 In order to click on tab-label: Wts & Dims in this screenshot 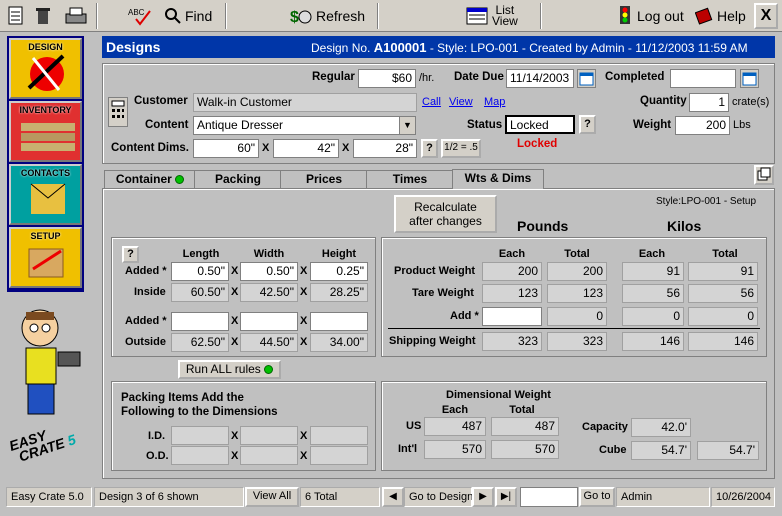, I will do `click(498, 178)`.